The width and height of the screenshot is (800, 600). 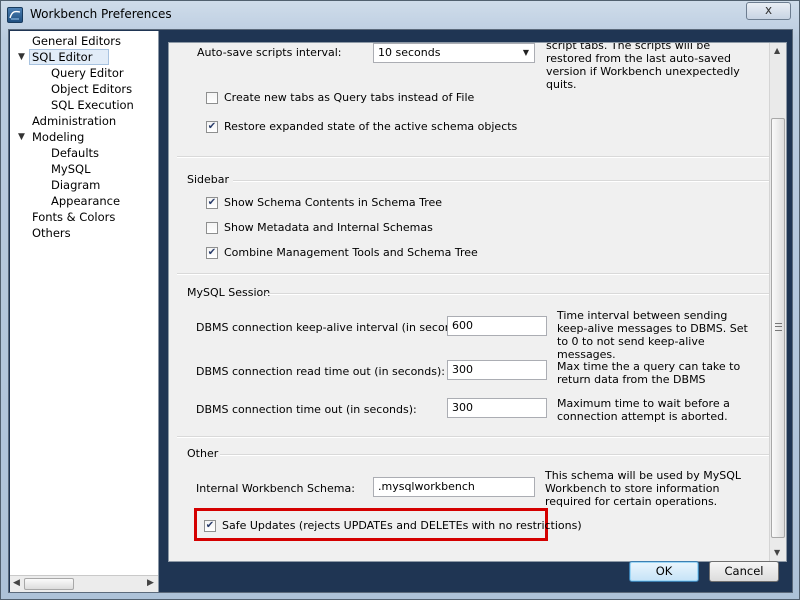 I want to click on keepalive-input: 600, so click(x=497, y=326).